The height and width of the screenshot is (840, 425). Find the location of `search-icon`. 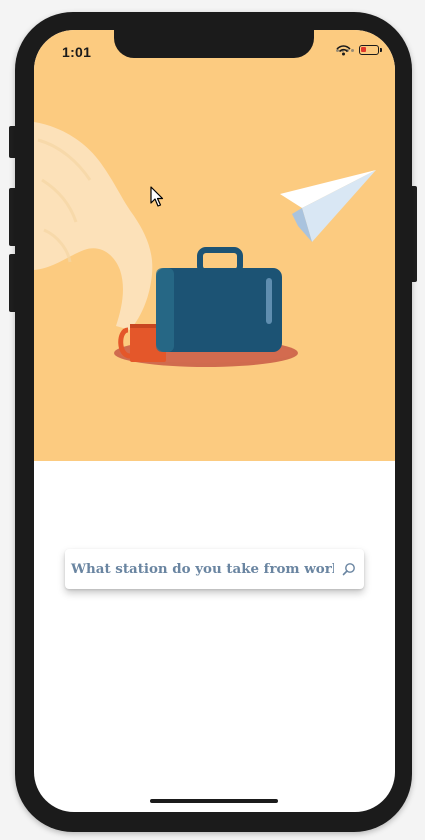

search-icon is located at coordinates (349, 569).